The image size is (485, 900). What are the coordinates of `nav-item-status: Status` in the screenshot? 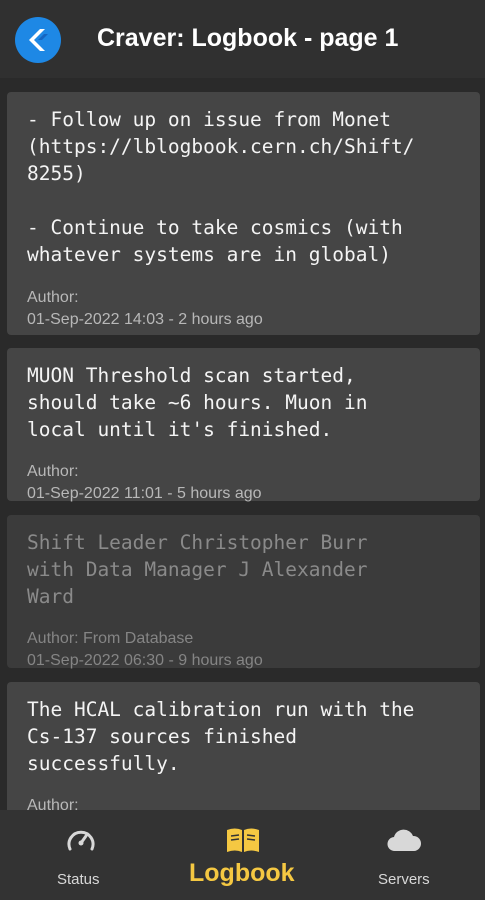 It's located at (81, 855).